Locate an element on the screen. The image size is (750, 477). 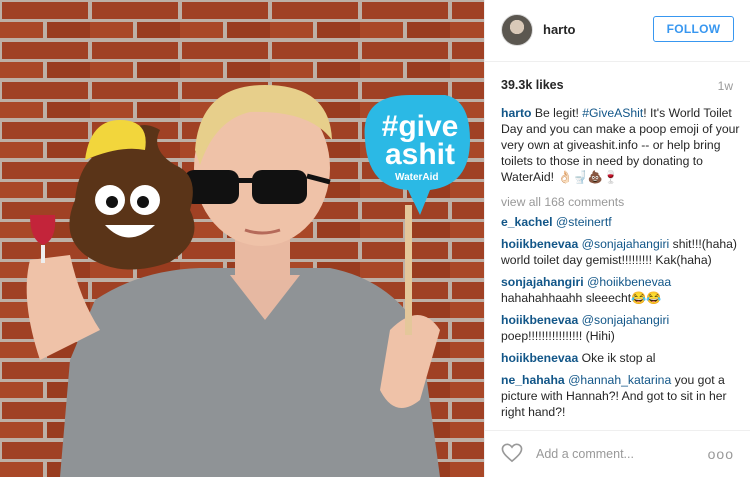
comment-row: lois_the_panda @aatlantaa is located at coordinates (621, 426).